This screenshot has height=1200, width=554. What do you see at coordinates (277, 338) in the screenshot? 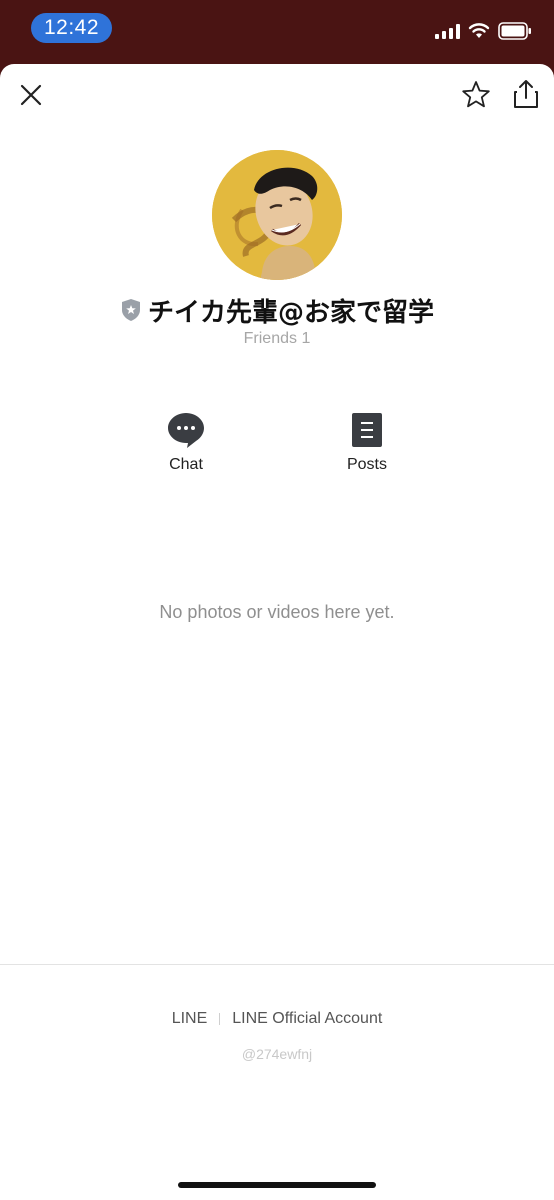
I see `friends-count: Friends 1` at bounding box center [277, 338].